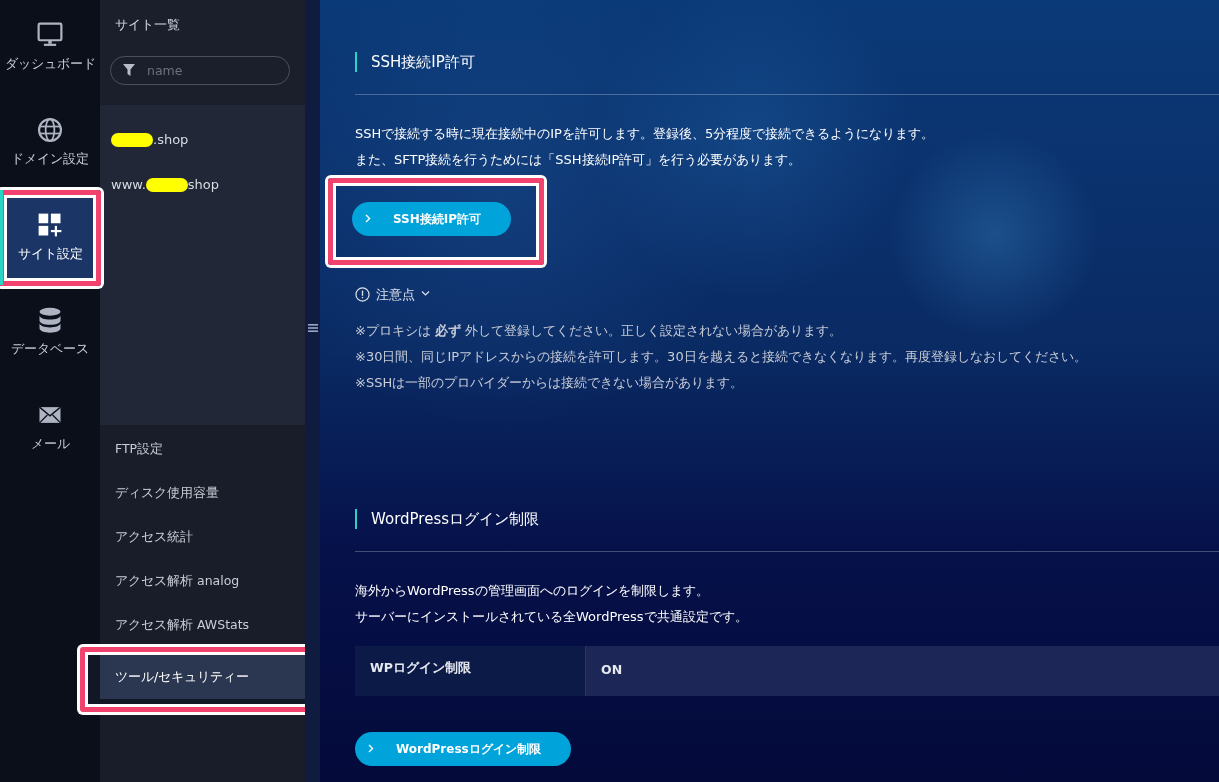  What do you see at coordinates (645, 133) in the screenshot?
I see `description-text: SSHで接続する時に現在接続中のIPを許可します。登録後、5分程度で接続できるようになります。` at bounding box center [645, 133].